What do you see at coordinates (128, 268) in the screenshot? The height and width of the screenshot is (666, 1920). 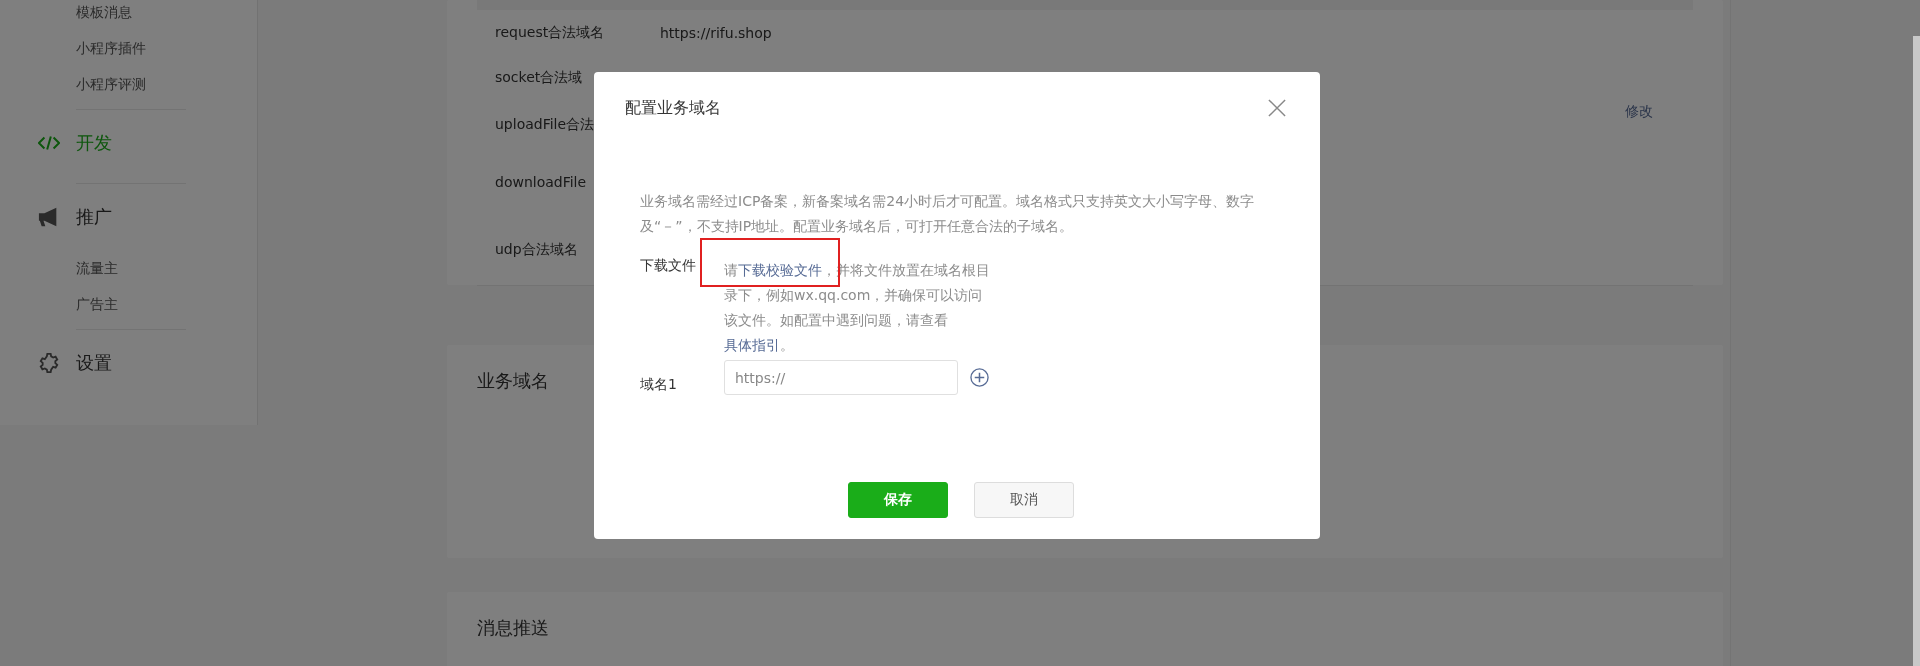 I see `sidebar-item: 流量主` at bounding box center [128, 268].